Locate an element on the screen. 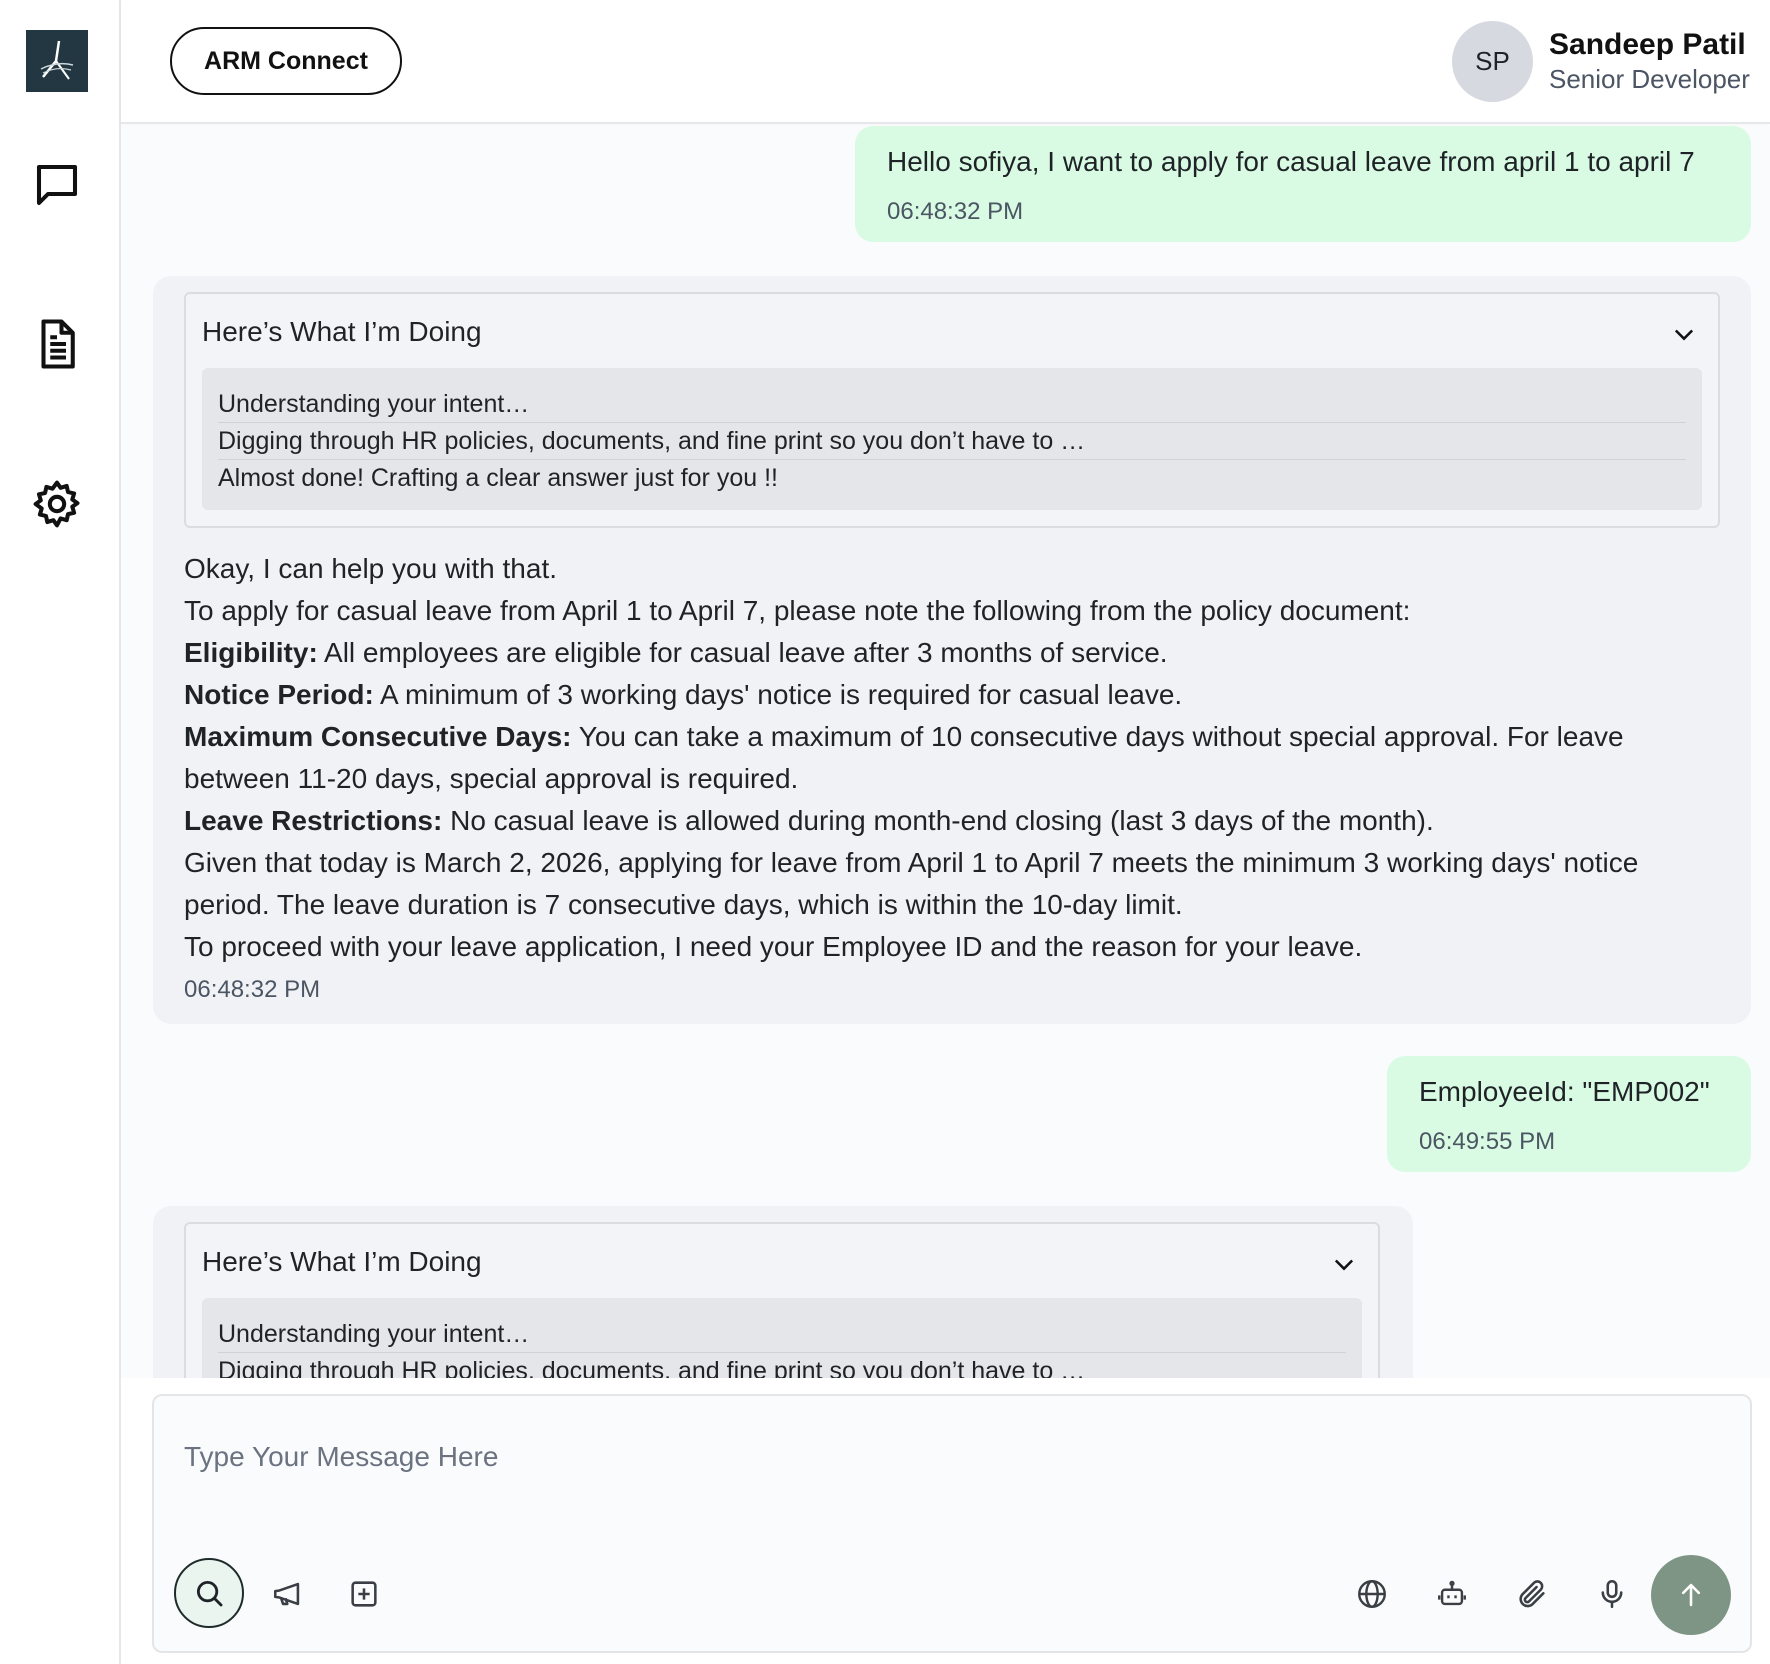 This screenshot has width=1770, height=1664. attach-button is located at coordinates (1532, 1594).